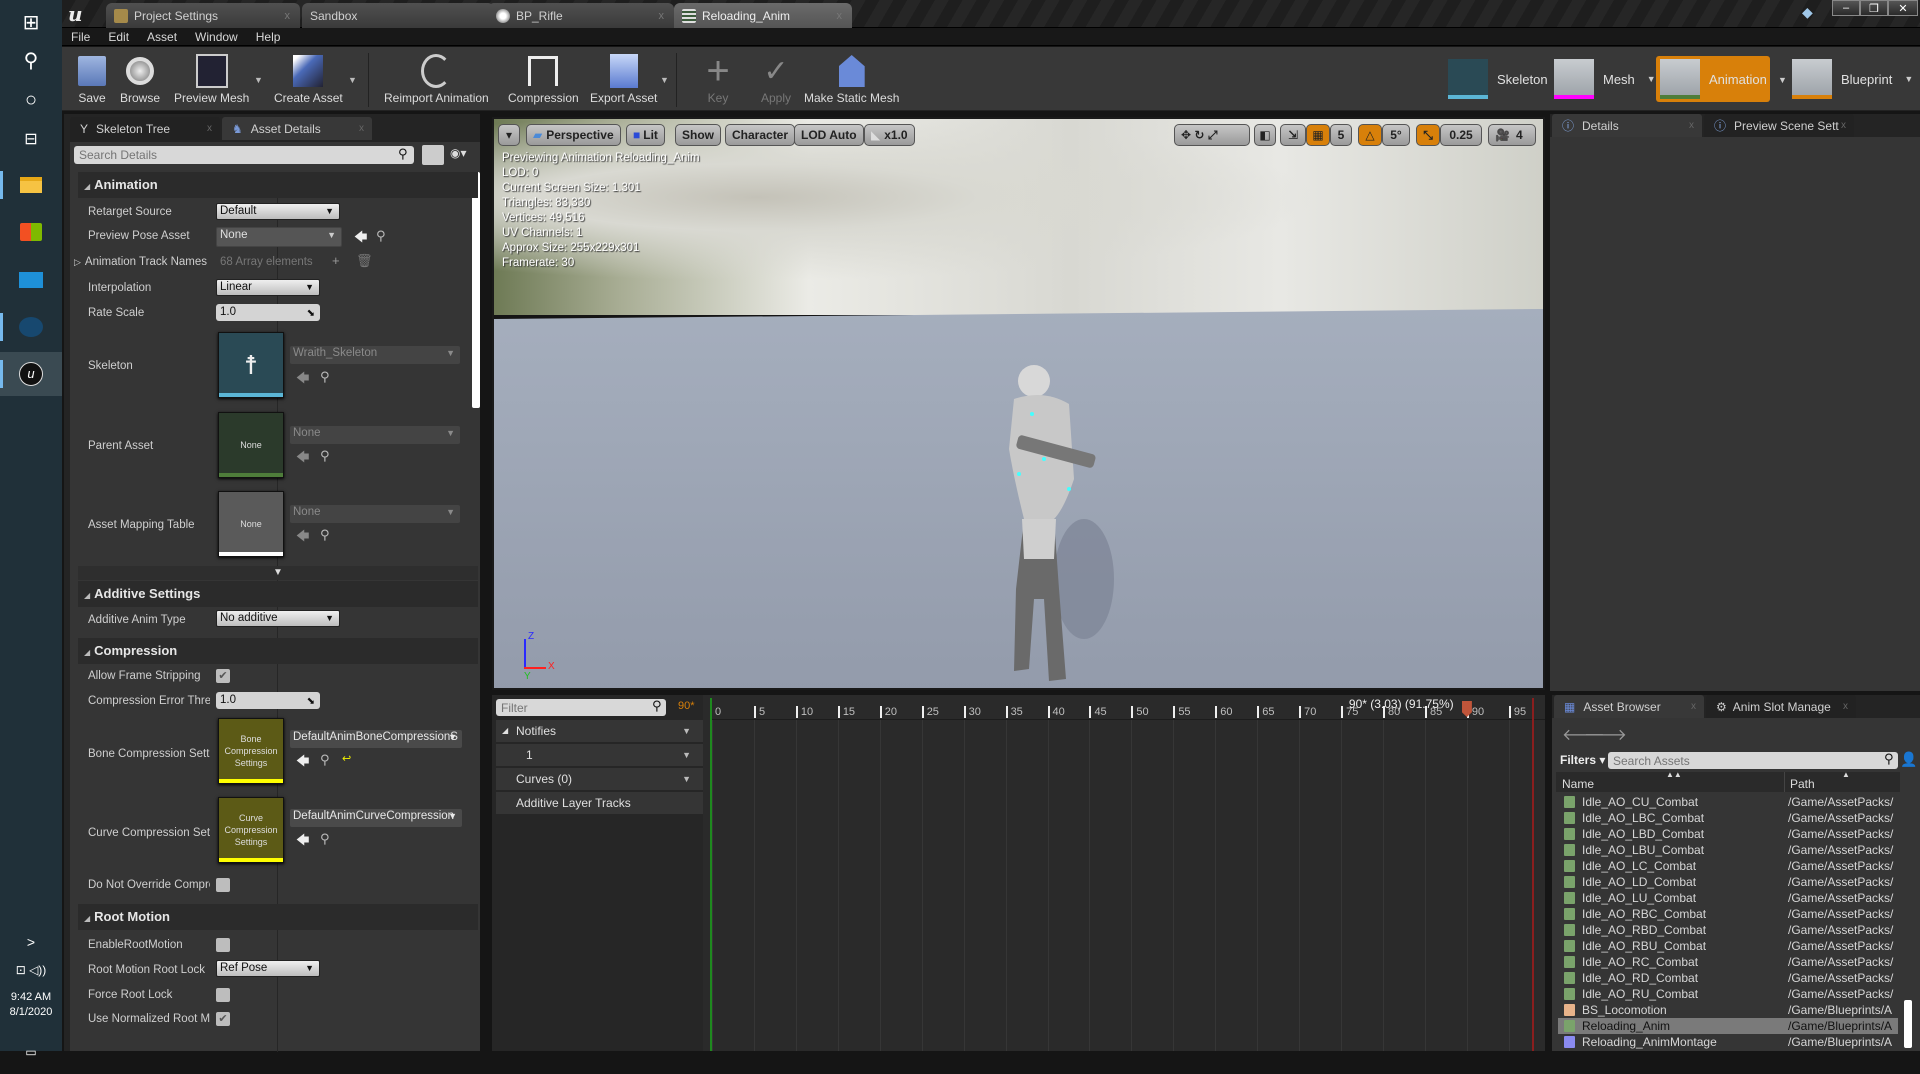 This screenshot has height=1074, width=1920. What do you see at coordinates (31, 60) in the screenshot?
I see `search-icon: ⚲` at bounding box center [31, 60].